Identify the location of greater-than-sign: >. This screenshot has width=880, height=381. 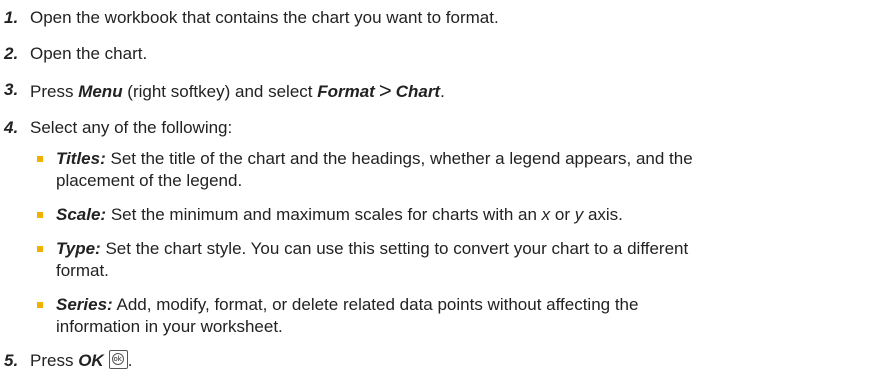
(385, 90).